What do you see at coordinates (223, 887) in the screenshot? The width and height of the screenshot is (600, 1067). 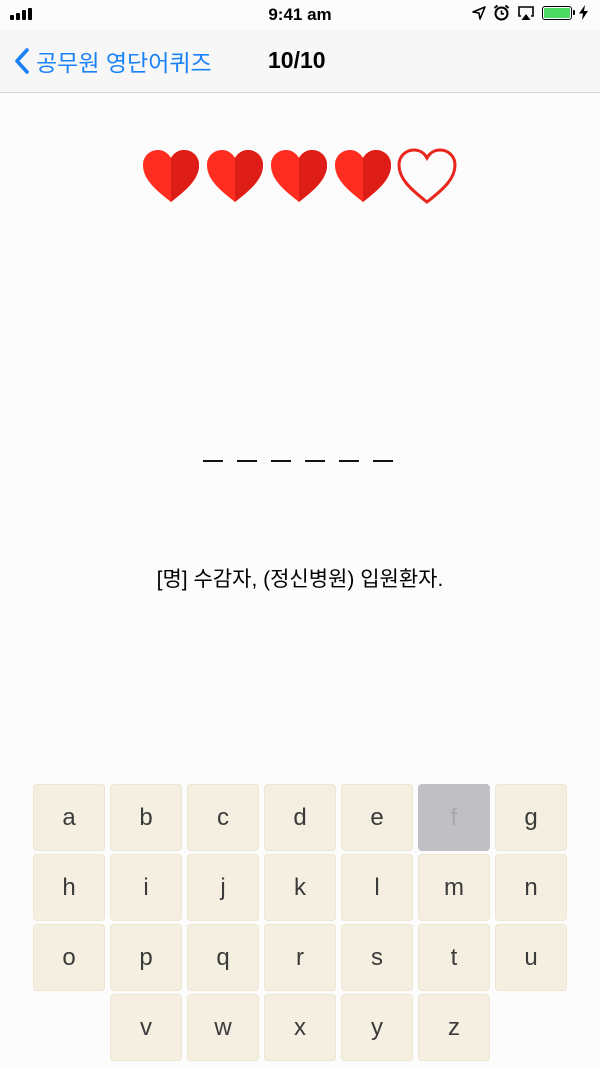 I see `key-j: j` at bounding box center [223, 887].